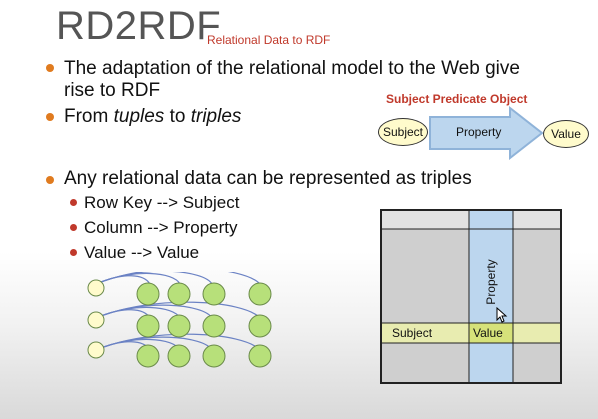 The height and width of the screenshot is (419, 598). What do you see at coordinates (142, 252) in the screenshot?
I see `subbullet-3: Value --> Value` at bounding box center [142, 252].